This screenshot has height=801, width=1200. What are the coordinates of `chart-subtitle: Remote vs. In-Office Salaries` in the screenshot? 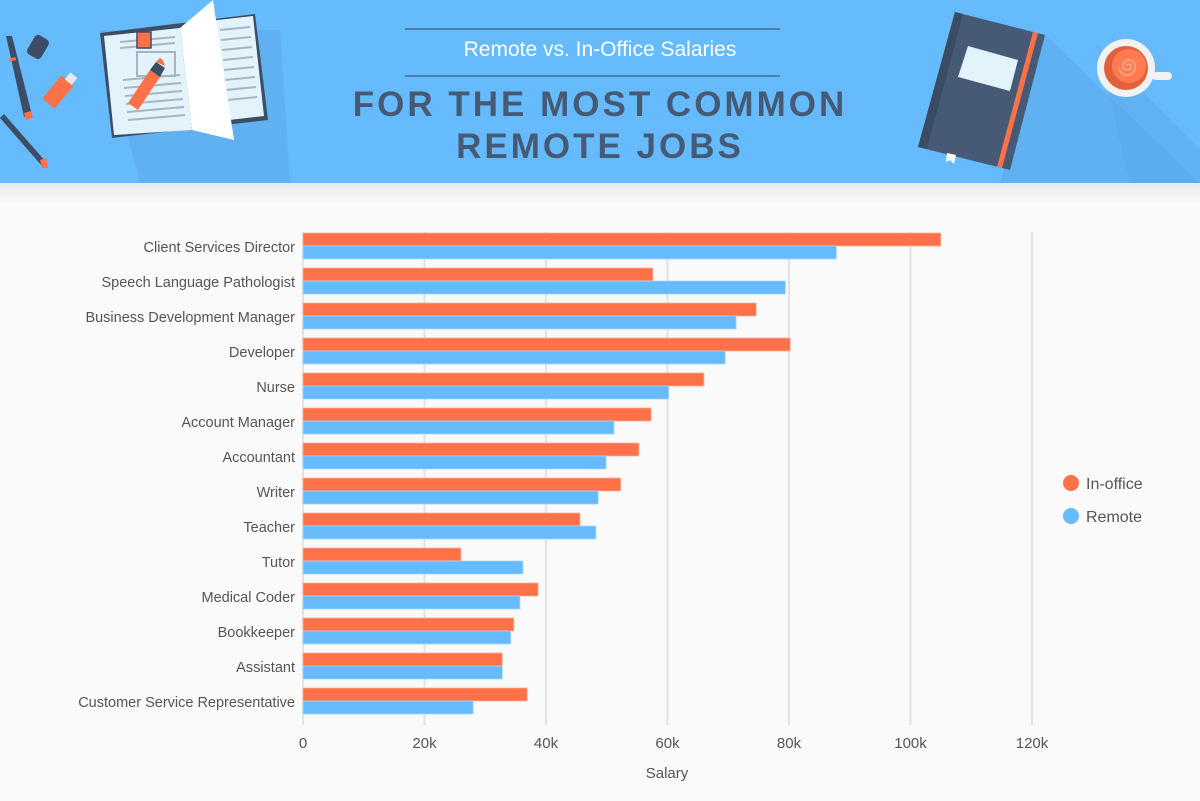 It's located at (600, 49).